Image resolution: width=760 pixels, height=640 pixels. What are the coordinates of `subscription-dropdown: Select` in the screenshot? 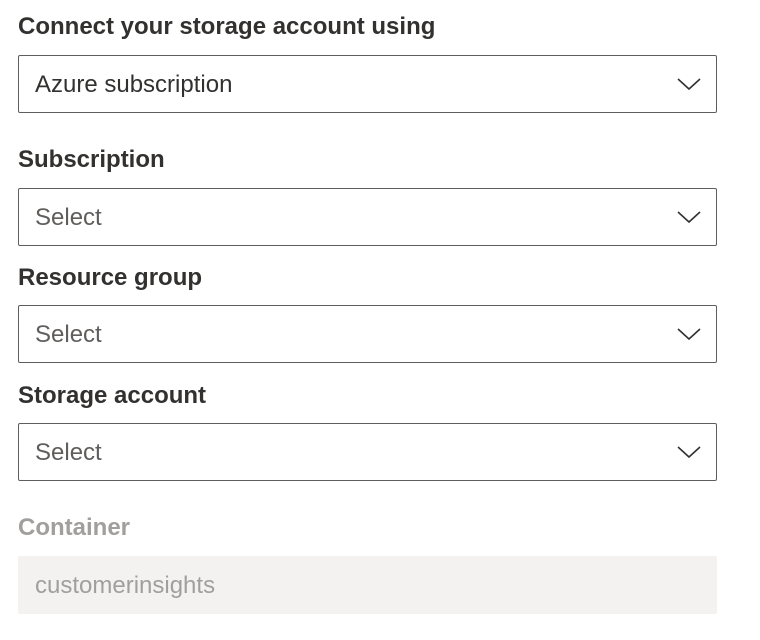 It's located at (367, 217).